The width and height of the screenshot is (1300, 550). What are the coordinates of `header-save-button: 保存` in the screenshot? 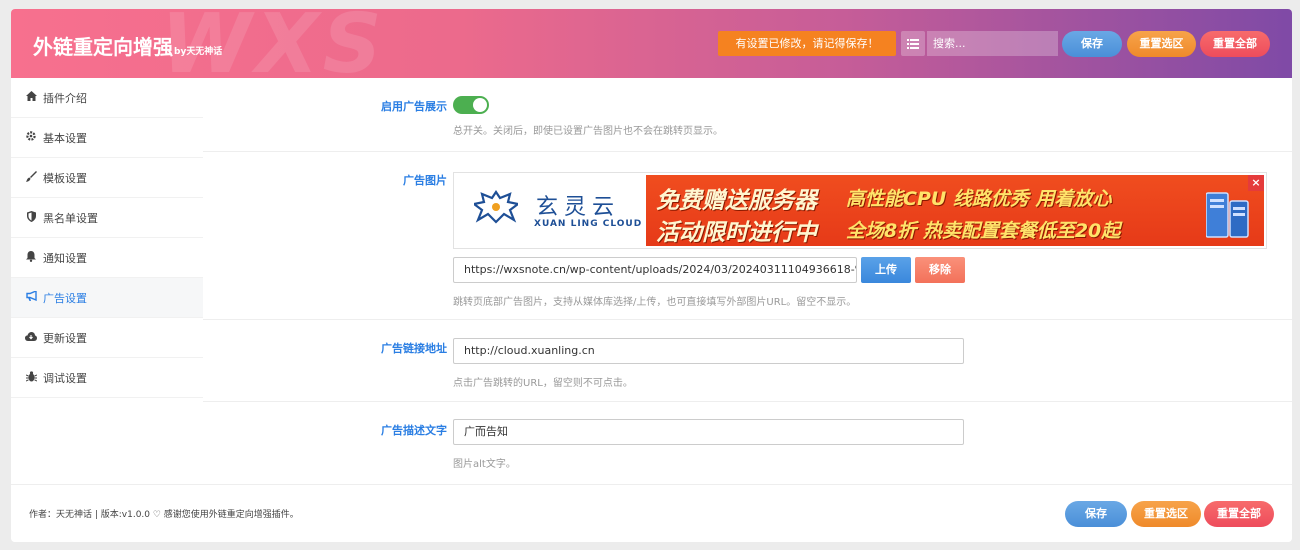 It's located at (1092, 44).